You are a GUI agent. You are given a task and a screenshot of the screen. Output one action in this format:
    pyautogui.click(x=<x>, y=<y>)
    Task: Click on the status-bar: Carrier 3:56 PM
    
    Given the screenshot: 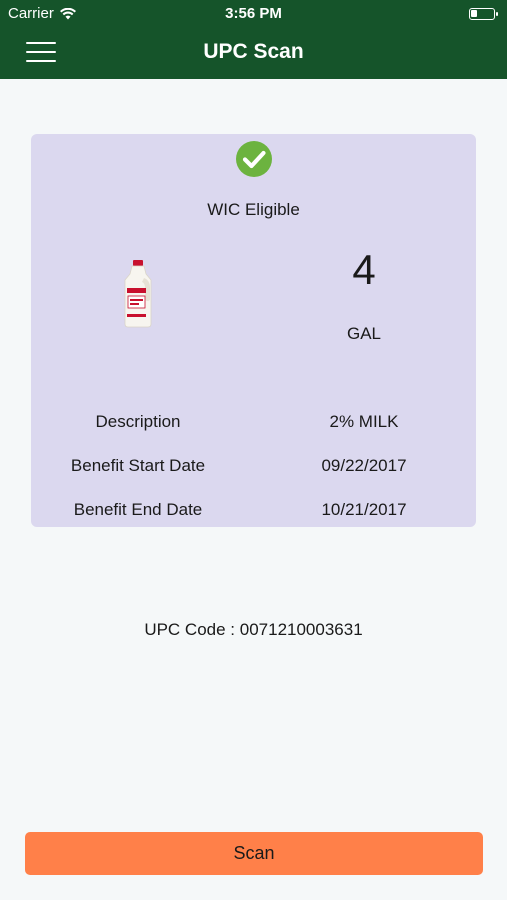 What is the action you would take?
    pyautogui.click(x=253, y=14)
    